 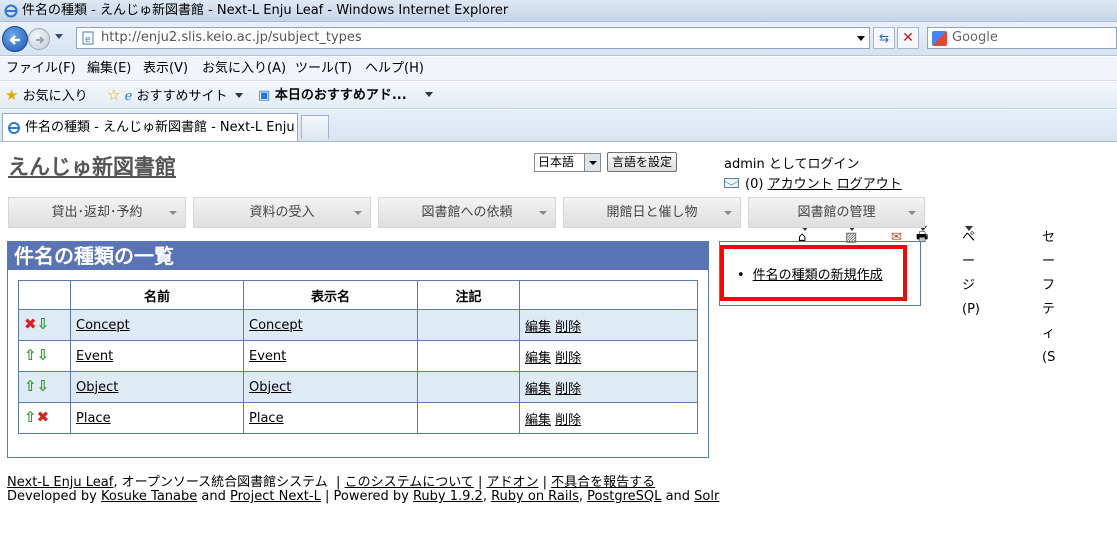 I want to click on safety-menu-label: セーフティ(S, so click(x=1049, y=297).